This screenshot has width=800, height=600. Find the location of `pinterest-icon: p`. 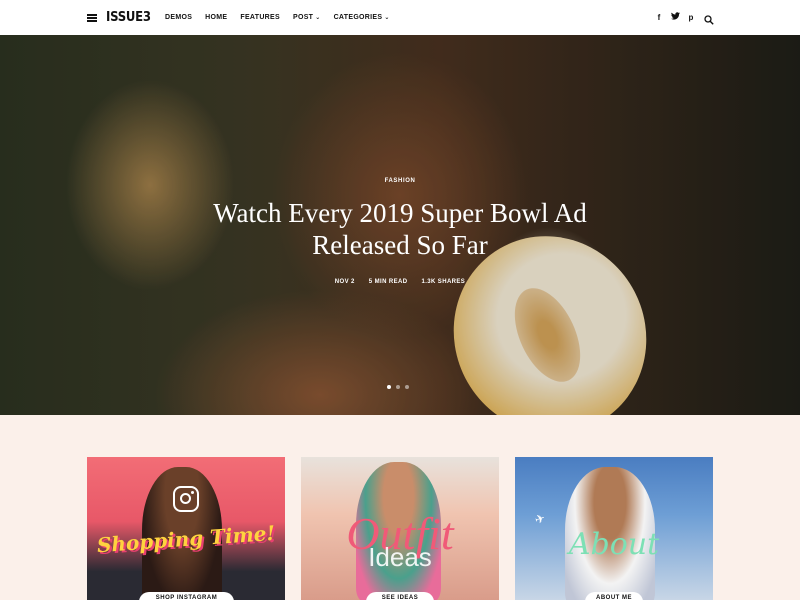

pinterest-icon: p is located at coordinates (691, 17).